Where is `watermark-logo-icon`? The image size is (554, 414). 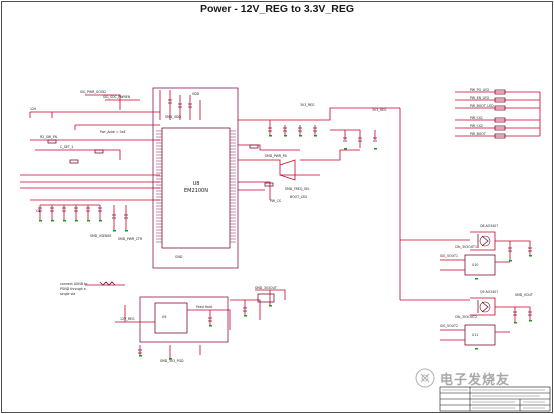
watermark-logo-icon is located at coordinates (425, 378).